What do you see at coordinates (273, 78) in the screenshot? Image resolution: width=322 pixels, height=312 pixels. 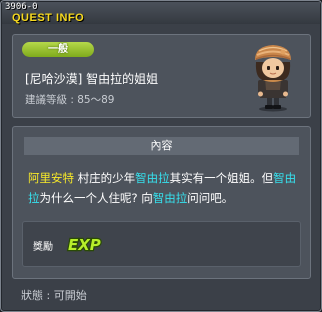 I see `npc-portrait-icon` at bounding box center [273, 78].